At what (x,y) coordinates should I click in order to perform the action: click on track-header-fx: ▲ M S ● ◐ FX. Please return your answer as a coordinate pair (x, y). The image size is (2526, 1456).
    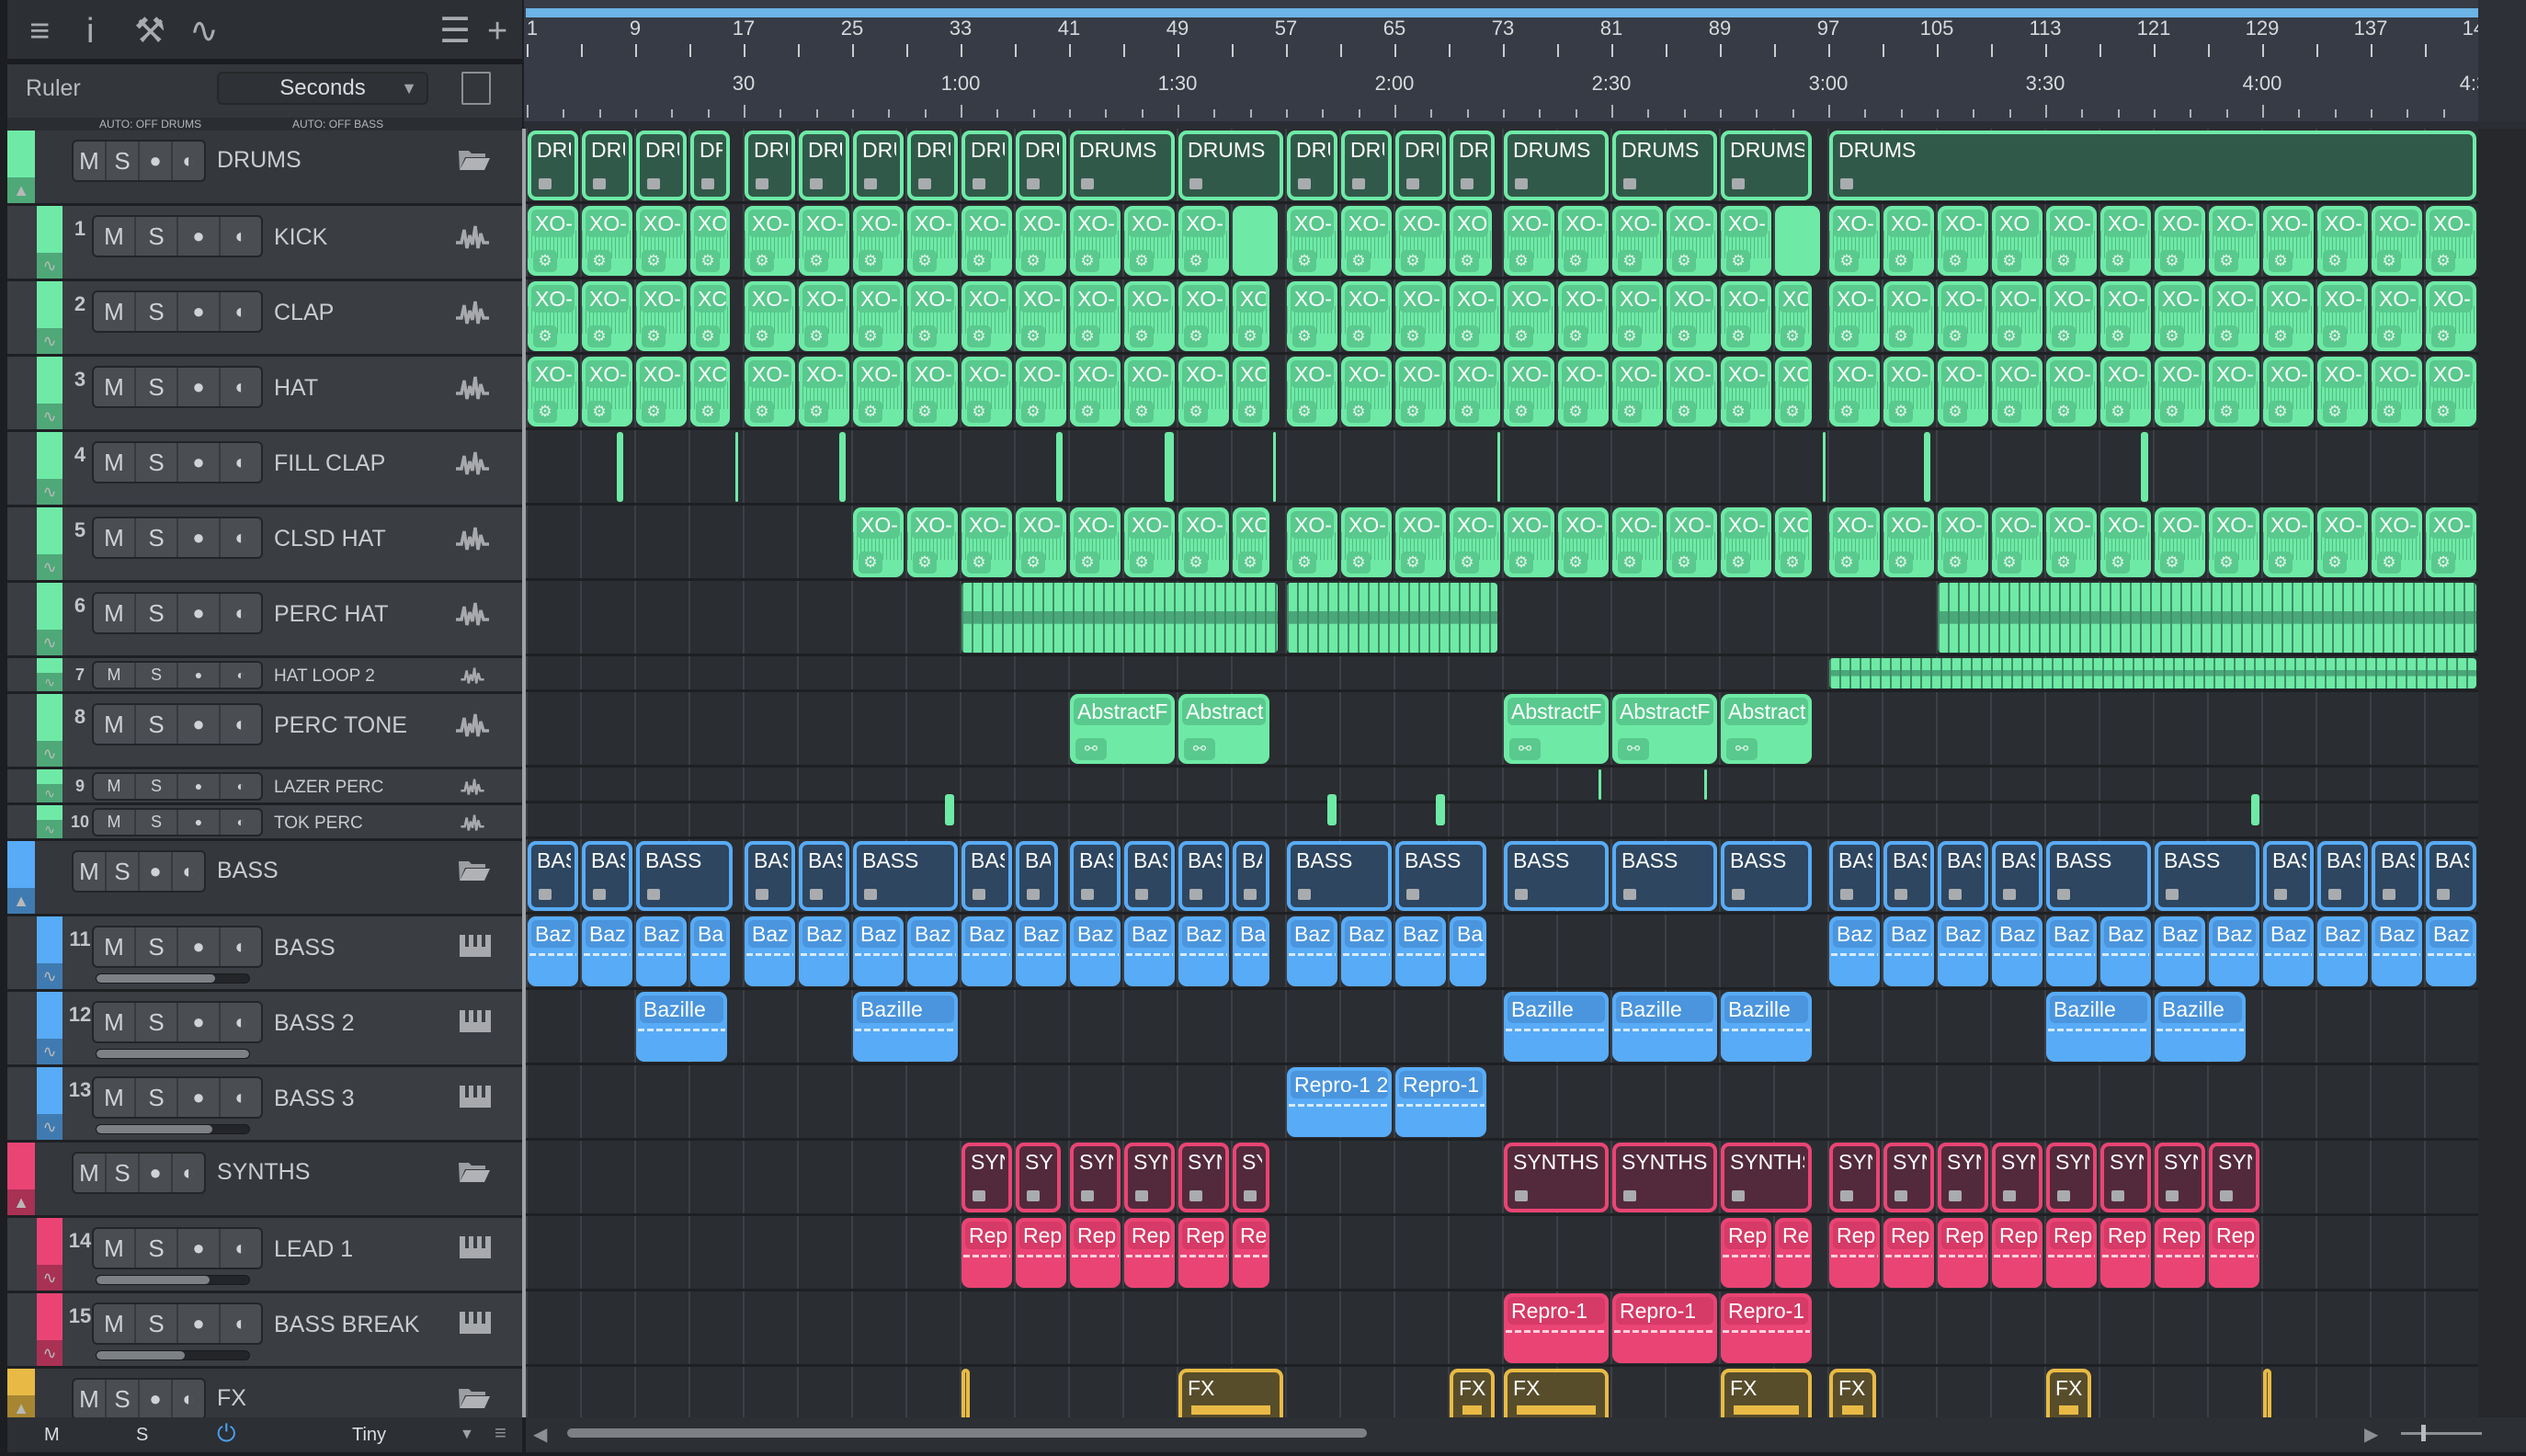
    Looking at the image, I should click on (264, 1393).